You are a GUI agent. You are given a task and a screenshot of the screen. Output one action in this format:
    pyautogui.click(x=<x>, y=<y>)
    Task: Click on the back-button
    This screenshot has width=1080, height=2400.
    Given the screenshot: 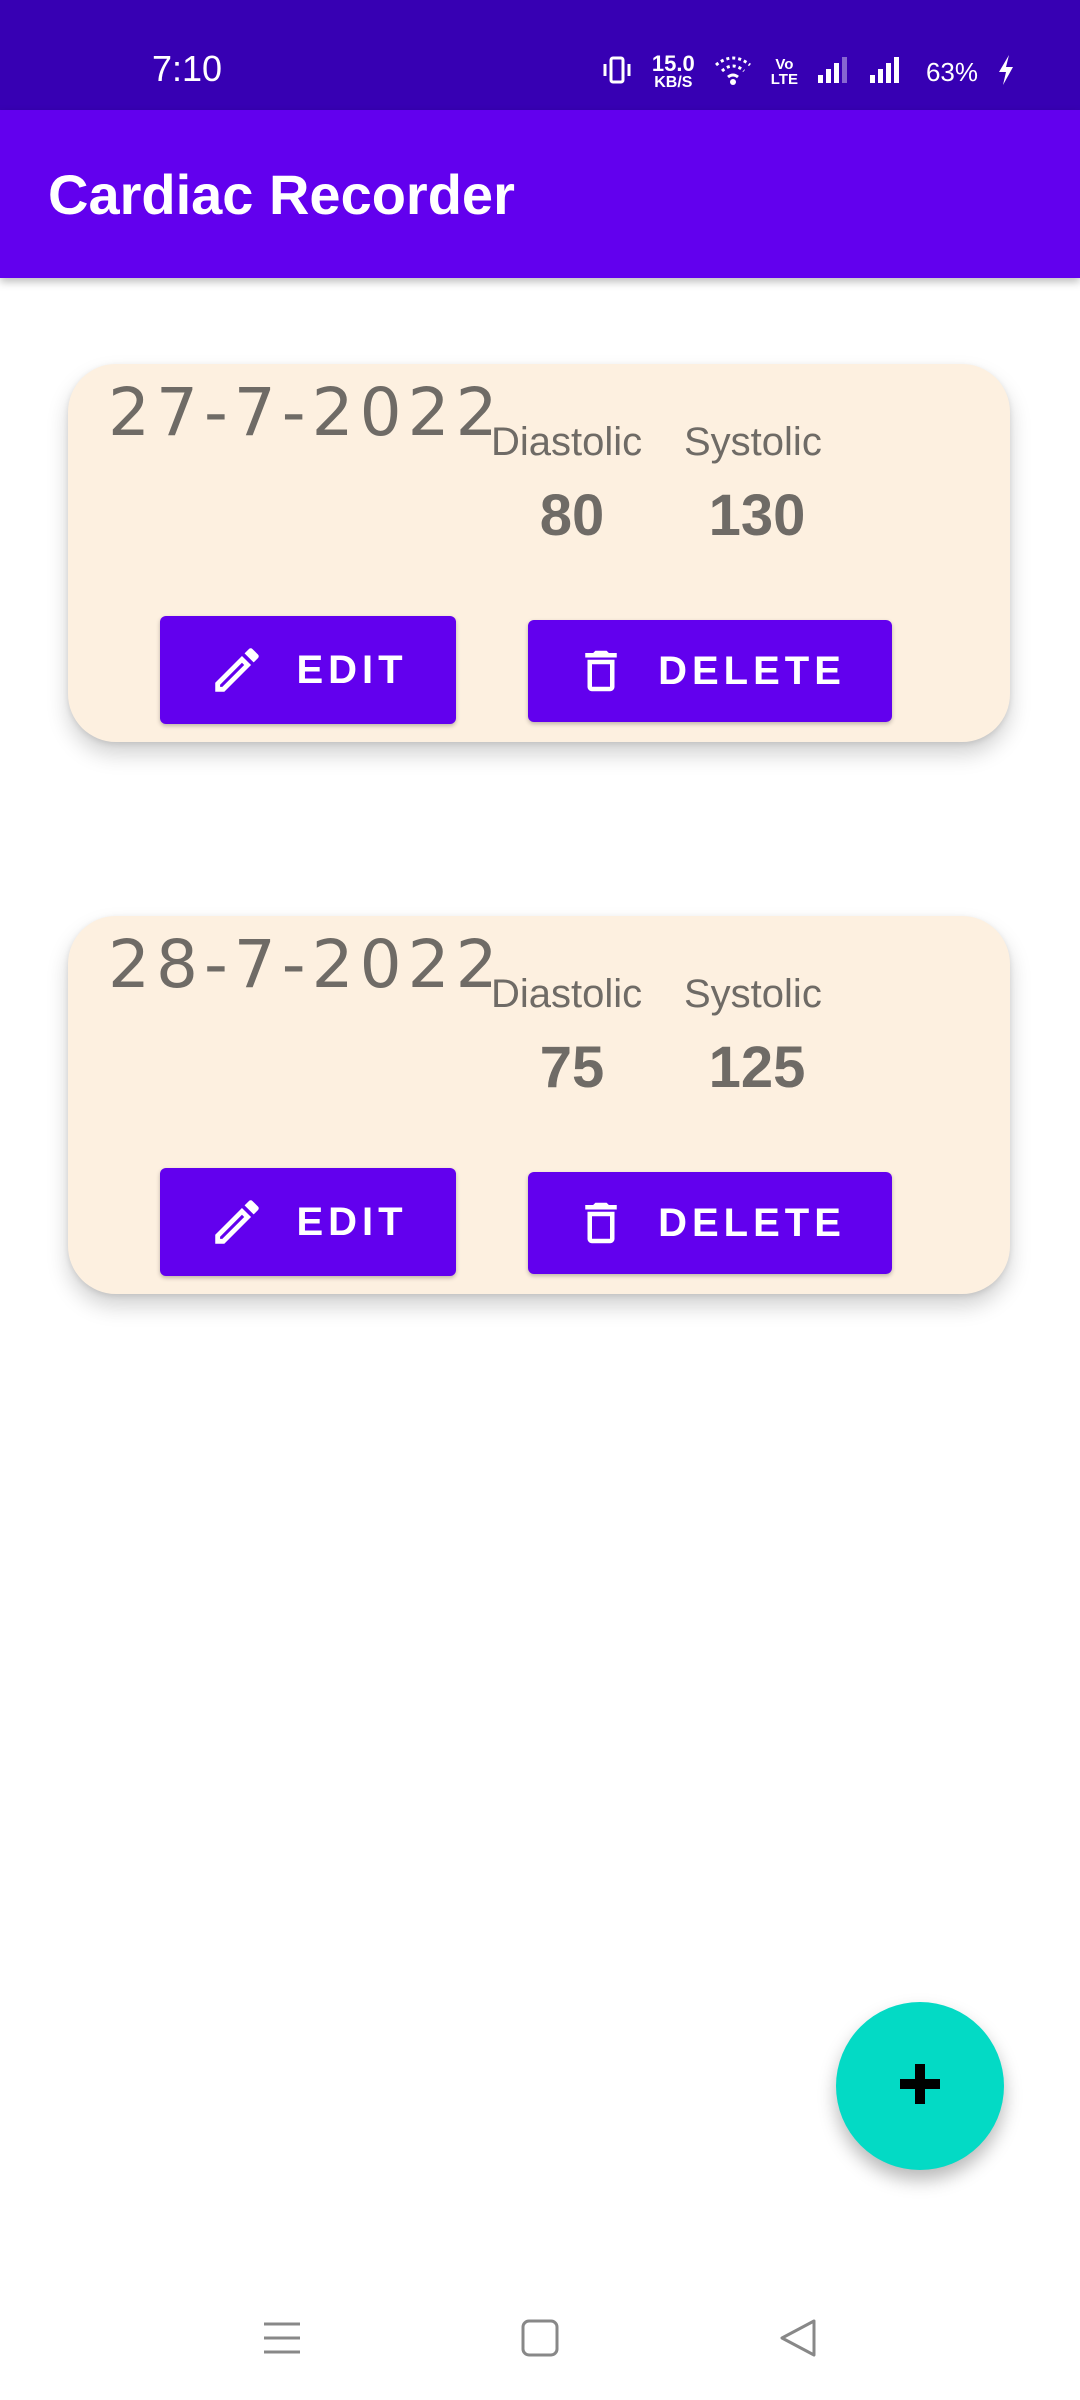 What is the action you would take?
    pyautogui.click(x=798, y=2340)
    